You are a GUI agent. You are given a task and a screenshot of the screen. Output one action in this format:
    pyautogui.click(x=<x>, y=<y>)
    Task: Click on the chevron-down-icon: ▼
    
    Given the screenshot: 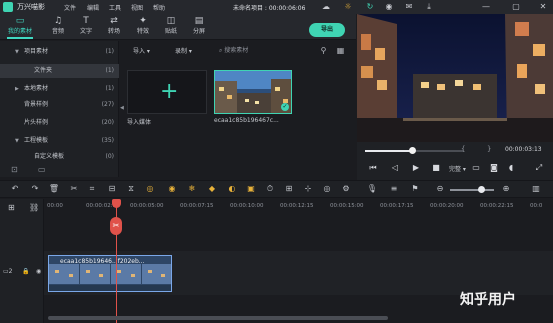 What is the action you would take?
    pyautogui.click(x=17, y=141)
    